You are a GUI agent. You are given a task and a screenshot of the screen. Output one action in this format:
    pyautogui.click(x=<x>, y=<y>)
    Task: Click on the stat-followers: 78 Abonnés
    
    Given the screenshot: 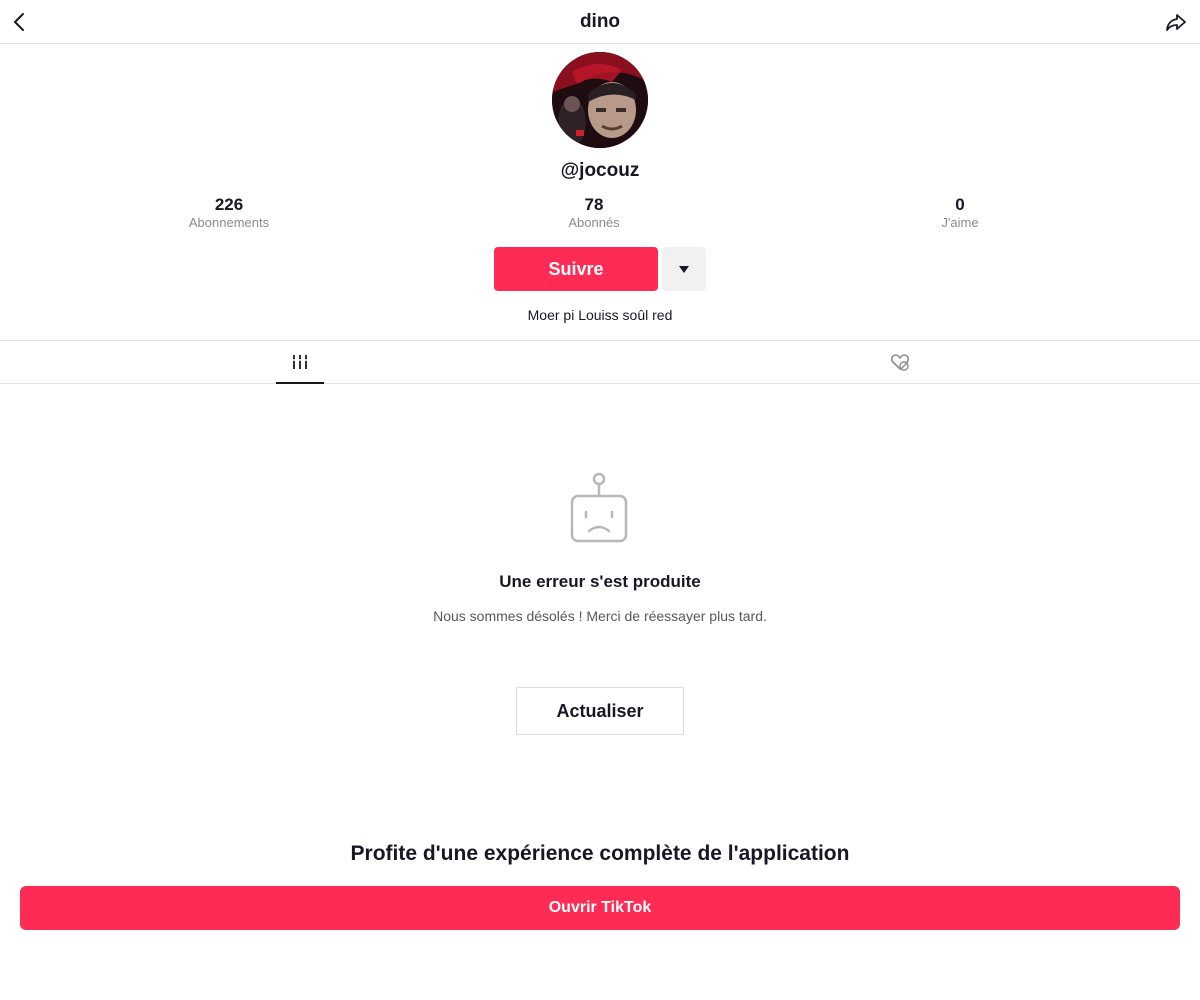 What is the action you would take?
    pyautogui.click(x=594, y=213)
    